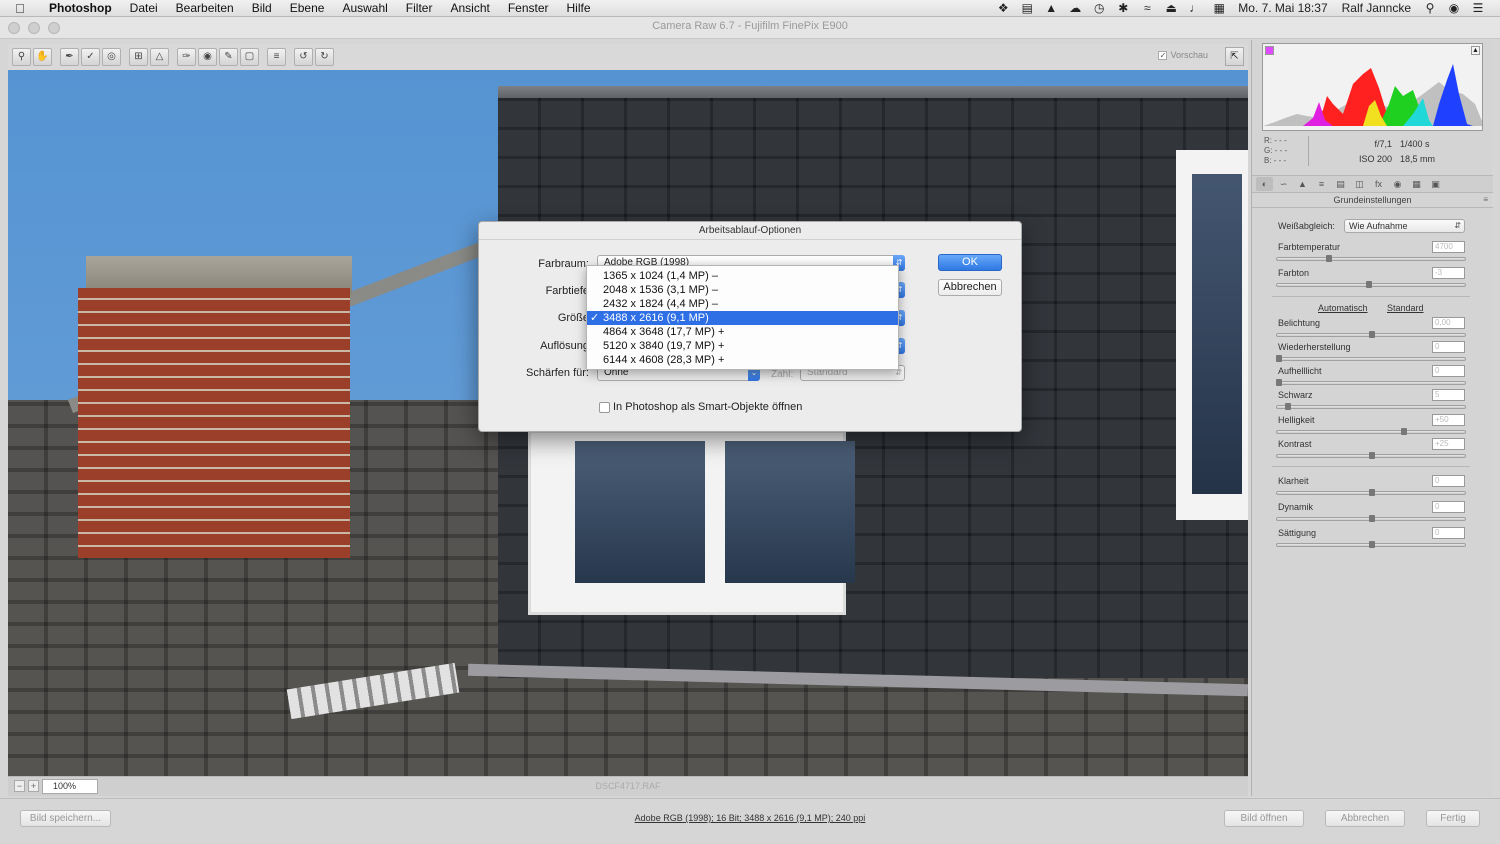 This screenshot has height=844, width=1500. I want to click on preview-toggle: ✓ Vorschau, so click(1183, 55).